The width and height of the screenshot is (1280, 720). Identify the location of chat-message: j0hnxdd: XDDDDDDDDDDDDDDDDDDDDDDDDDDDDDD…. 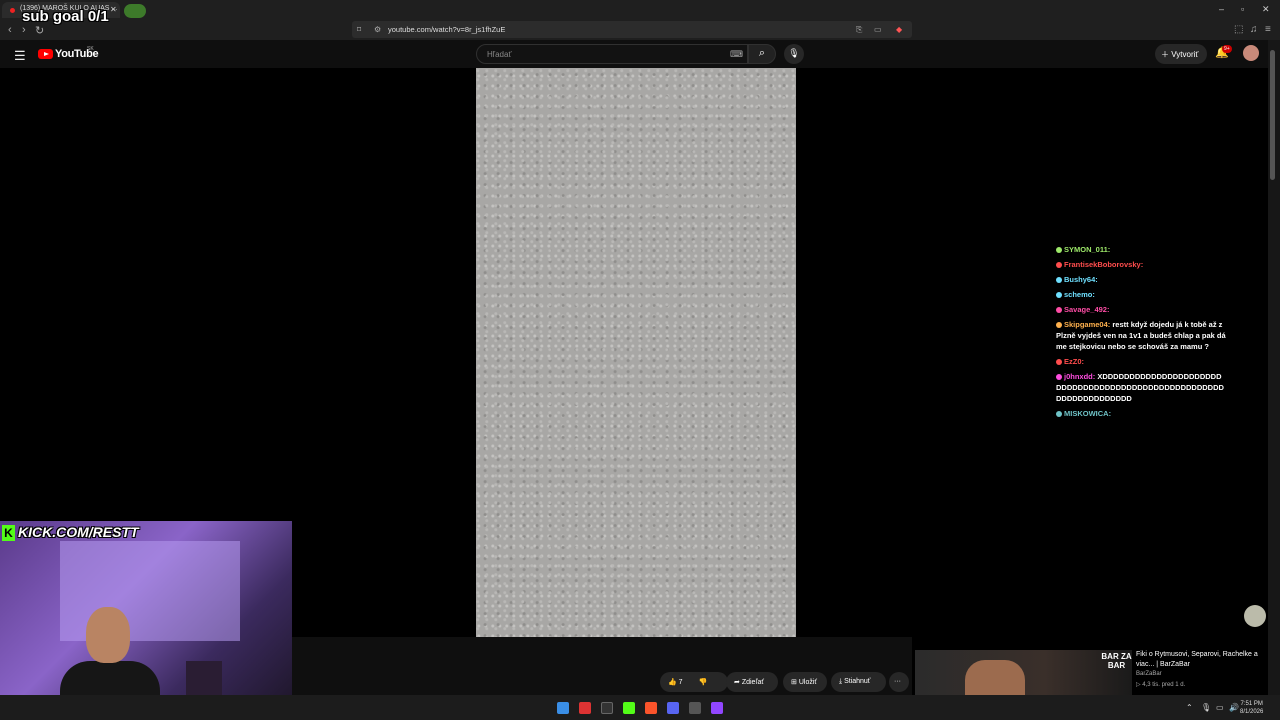
(1141, 387).